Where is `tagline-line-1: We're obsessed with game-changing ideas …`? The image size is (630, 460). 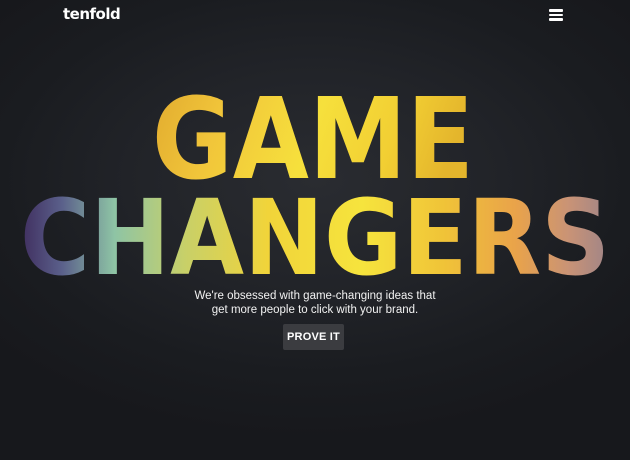
tagline-line-1: We're obsessed with game-changing ideas … is located at coordinates (315, 296).